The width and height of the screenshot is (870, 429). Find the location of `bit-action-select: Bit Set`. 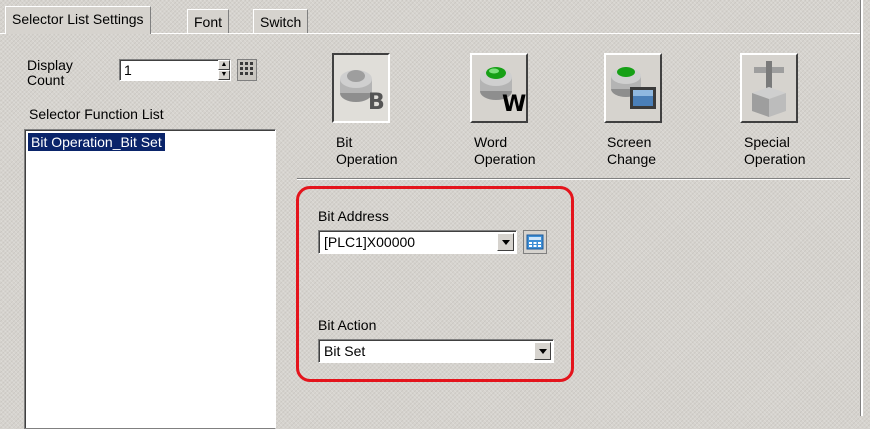

bit-action-select: Bit Set is located at coordinates (436, 351).